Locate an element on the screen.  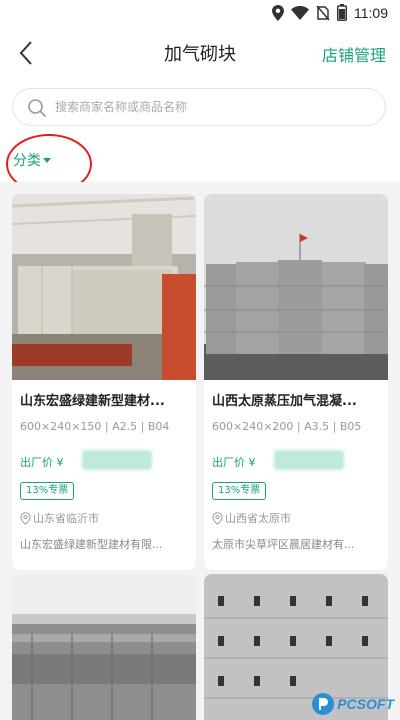
search-icon is located at coordinates (37, 108).